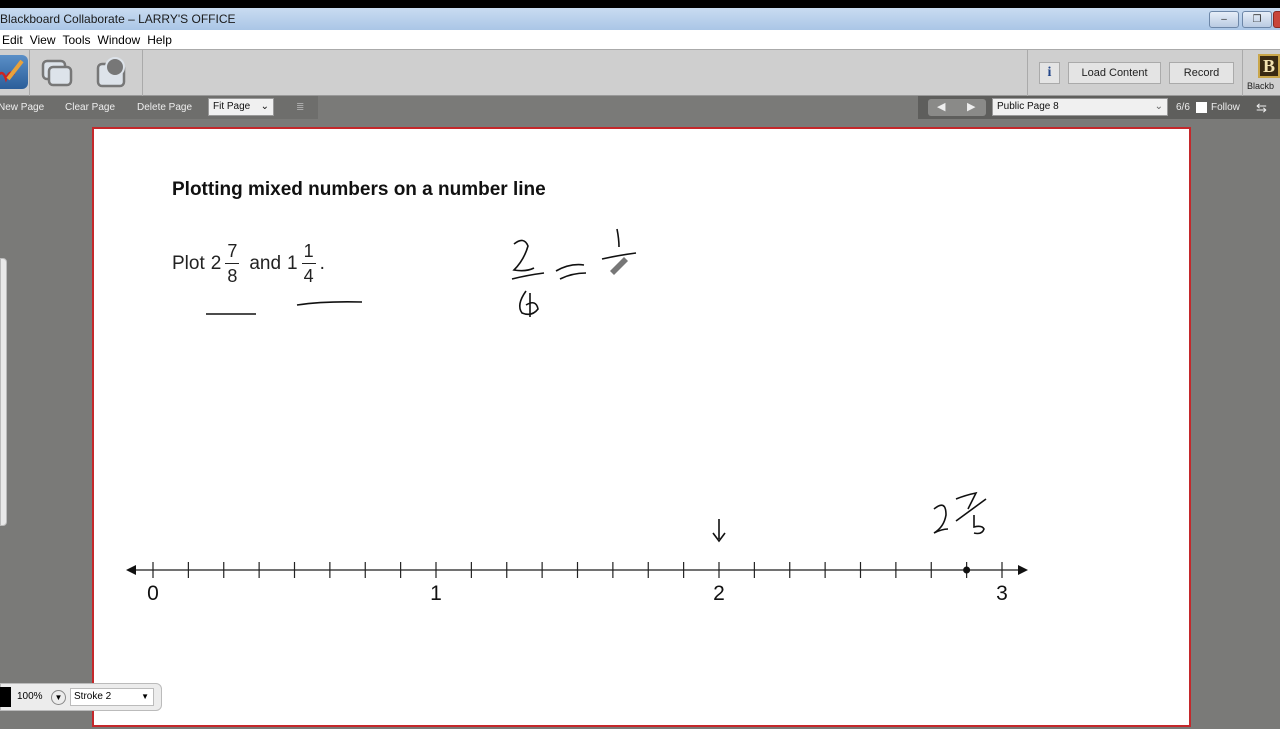  I want to click on next-page-button: ▶, so click(971, 107).